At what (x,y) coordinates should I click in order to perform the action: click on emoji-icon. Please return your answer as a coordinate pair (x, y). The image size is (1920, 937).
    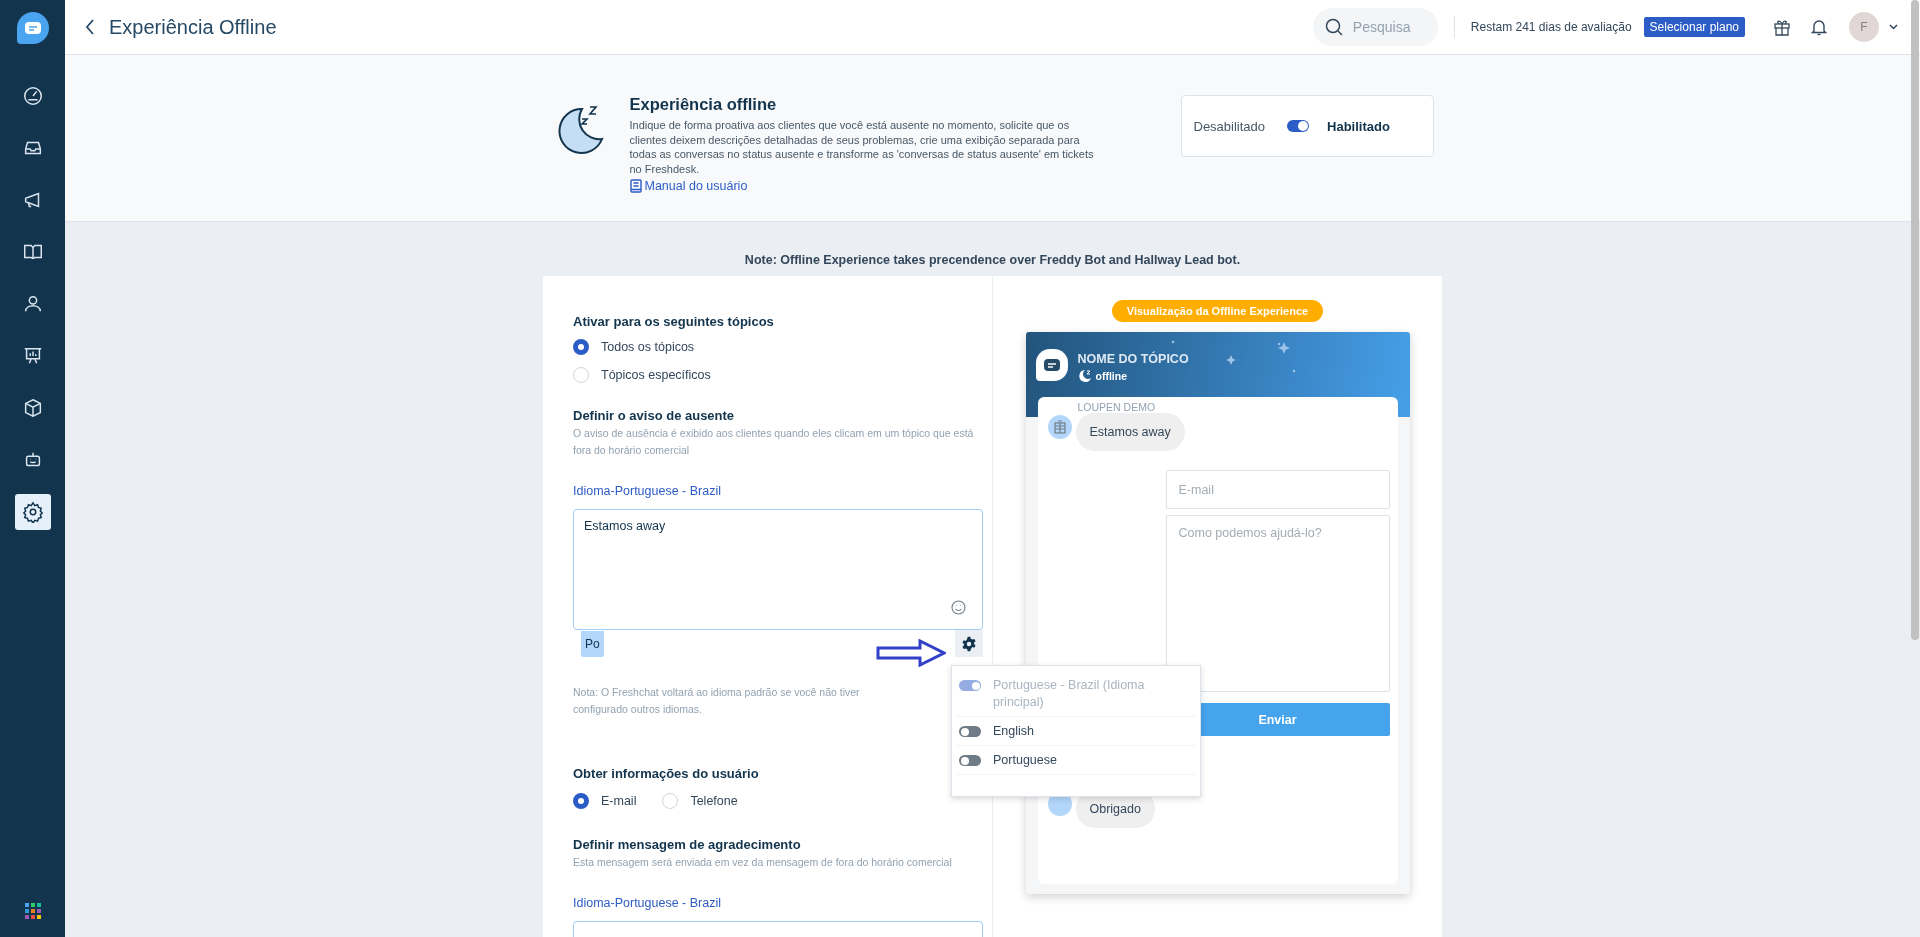
    Looking at the image, I should click on (958, 607).